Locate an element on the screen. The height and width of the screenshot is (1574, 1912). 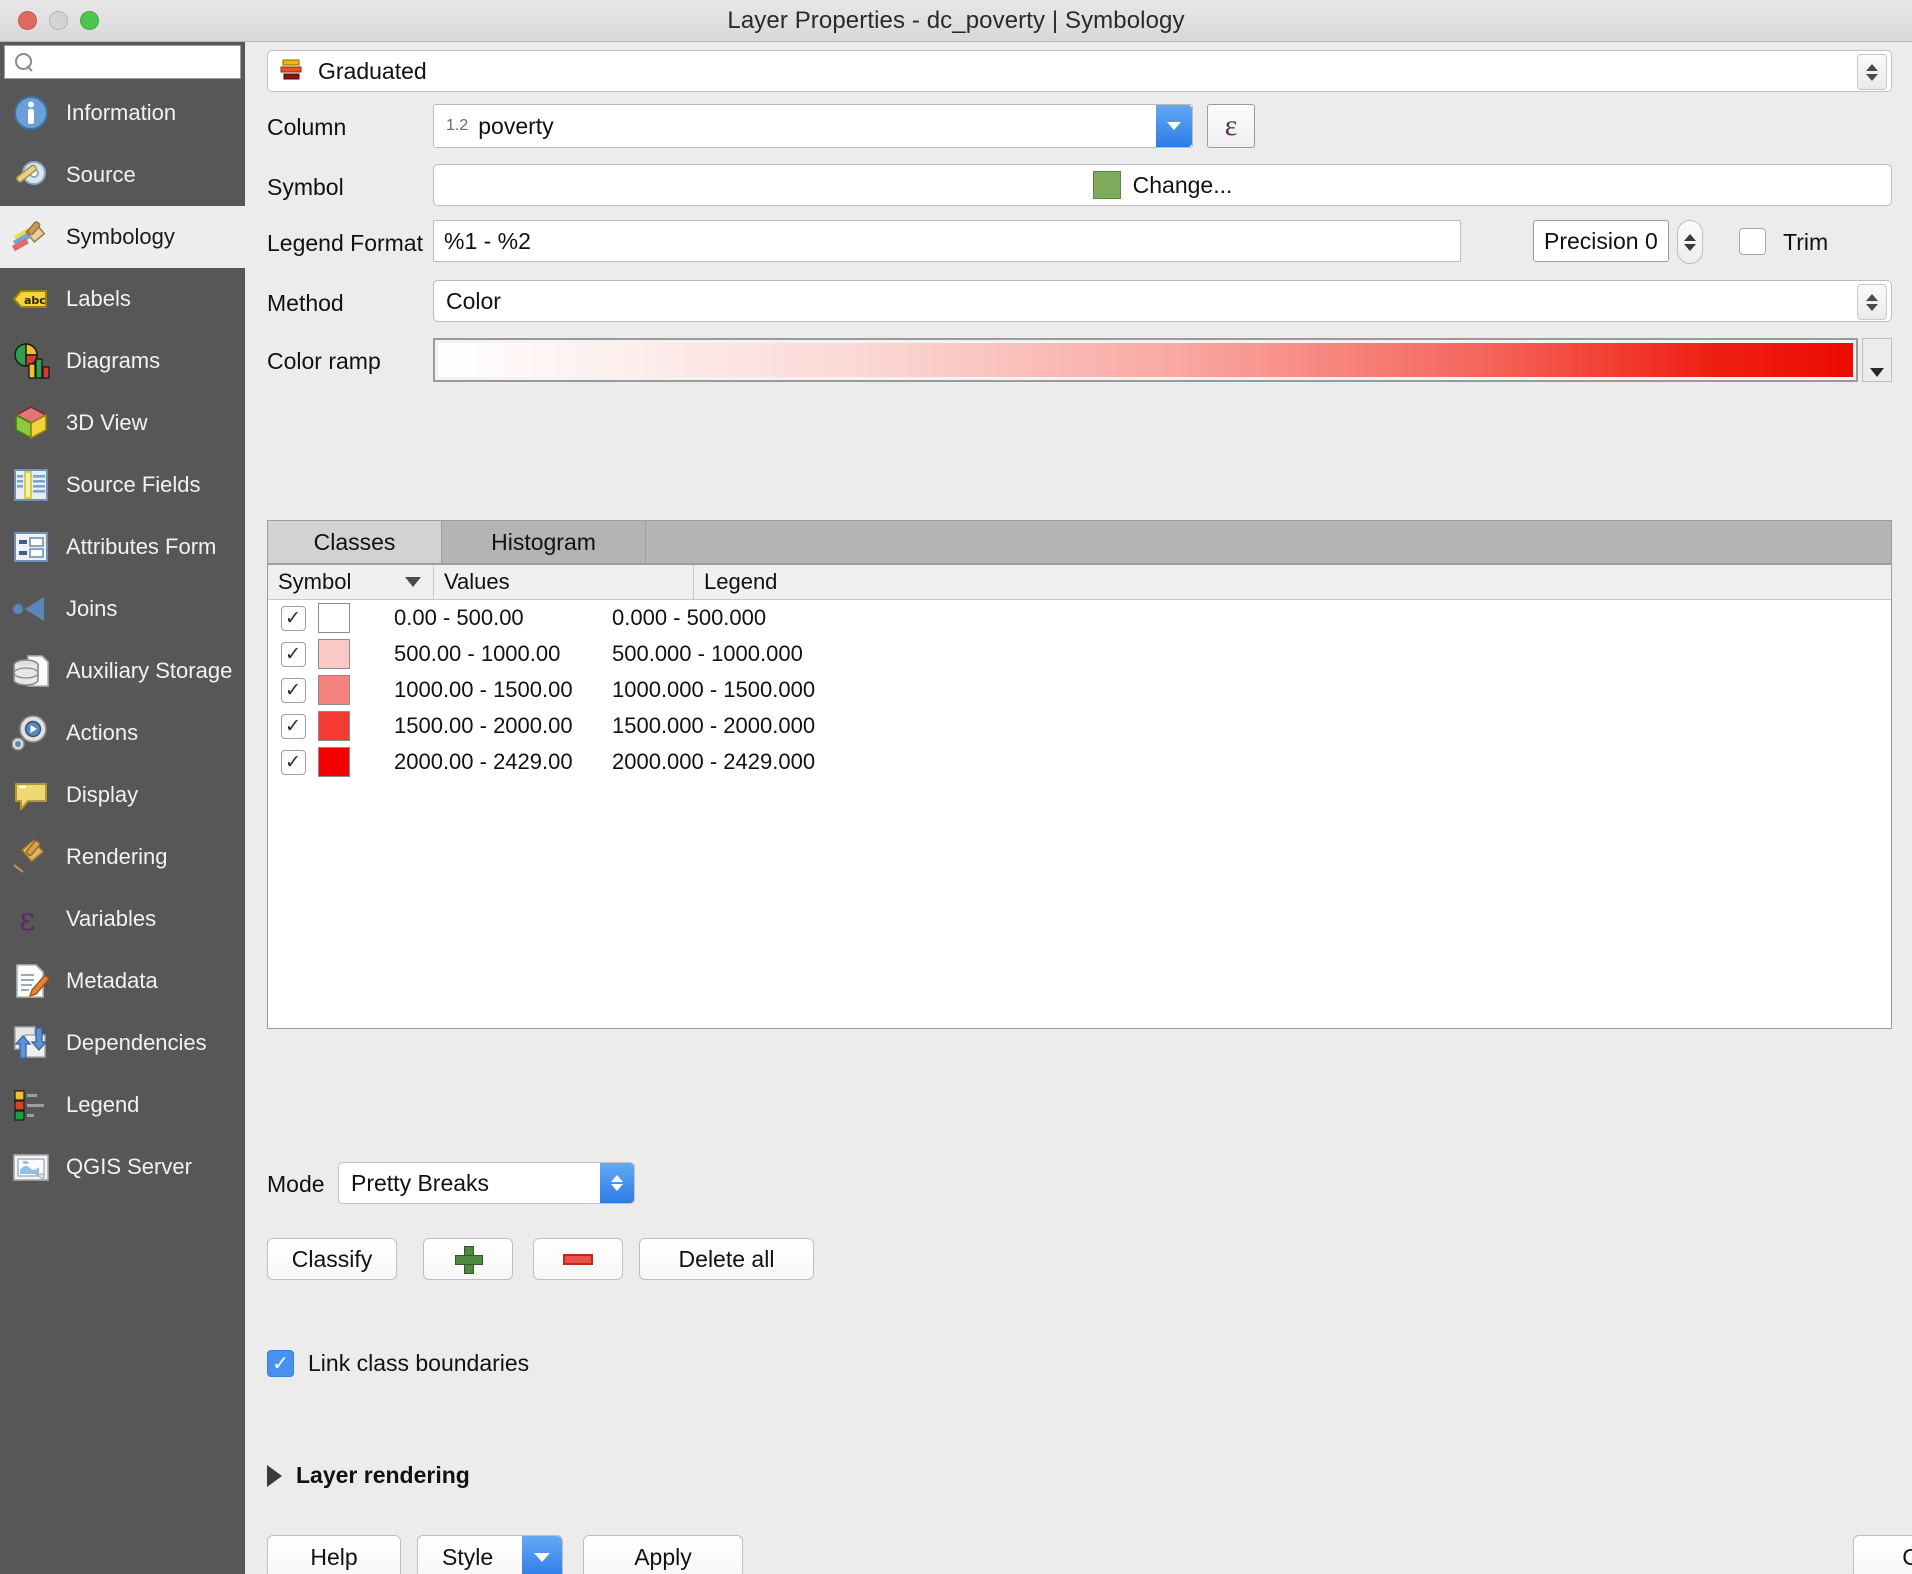
link-class-boundaries-label: Link class boundaries is located at coordinates (419, 1363).